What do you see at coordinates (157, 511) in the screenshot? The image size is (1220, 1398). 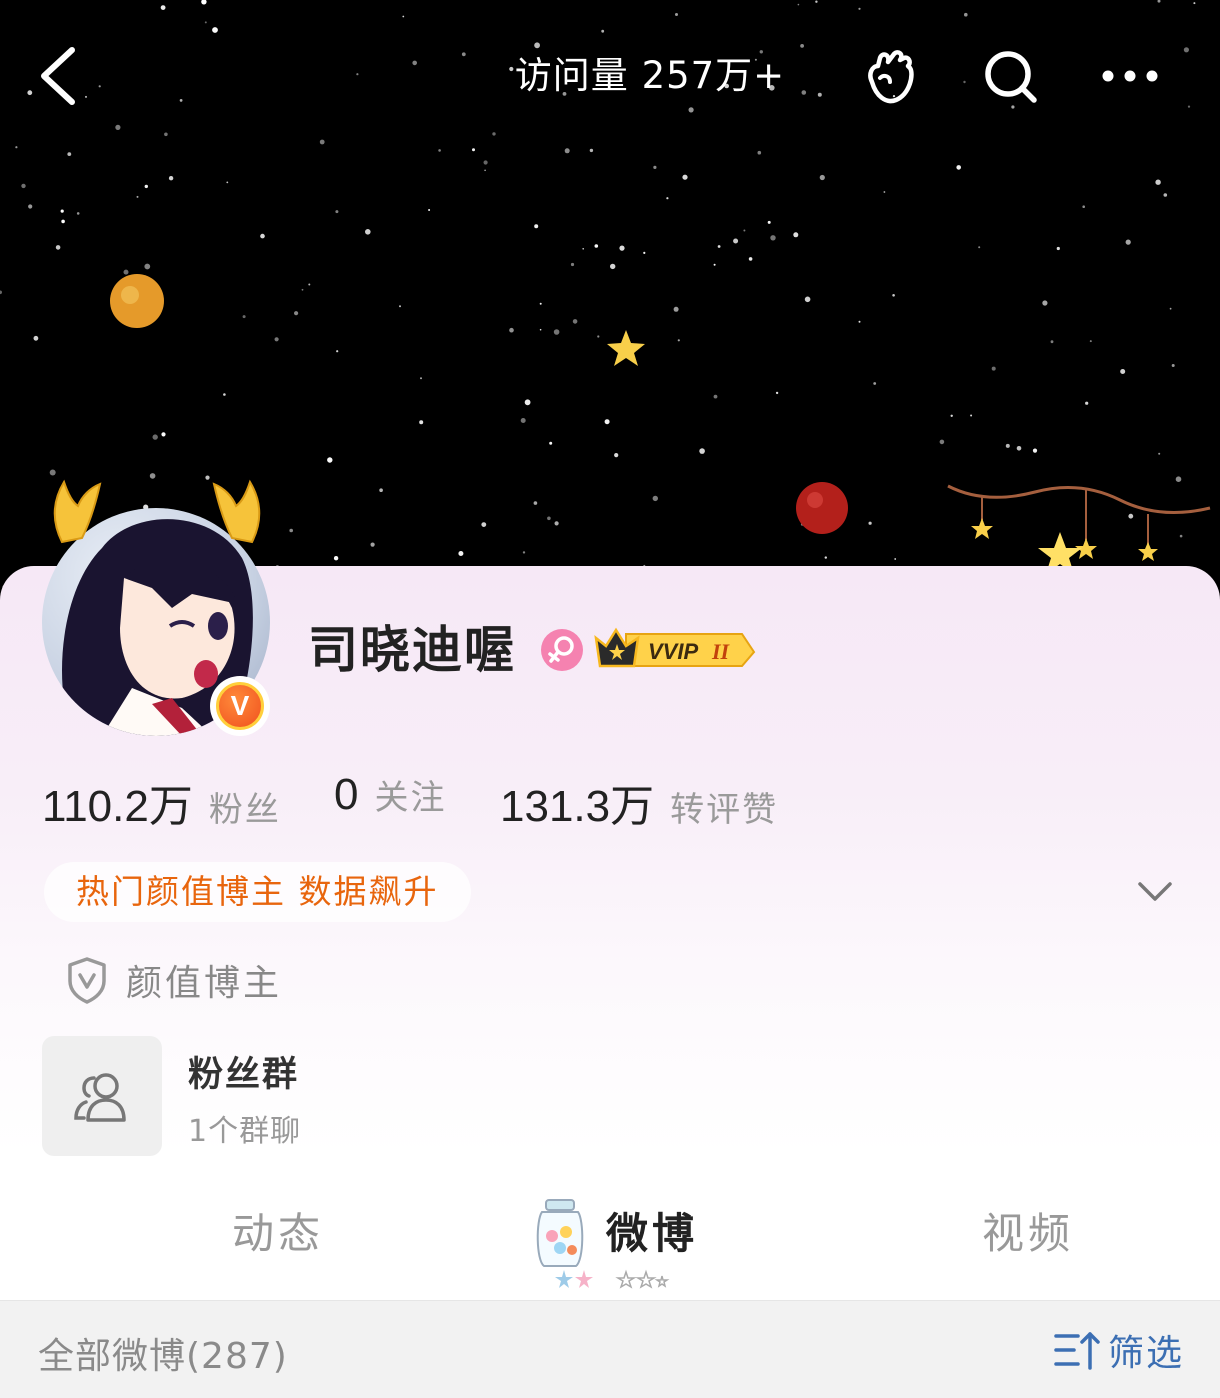 I see `antler-headband-decoration` at bounding box center [157, 511].